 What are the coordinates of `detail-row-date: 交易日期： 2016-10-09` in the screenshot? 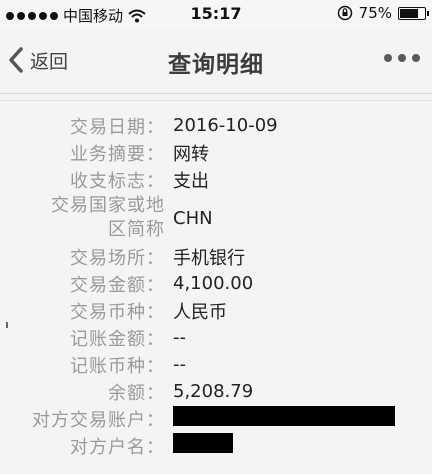 It's located at (216, 125).